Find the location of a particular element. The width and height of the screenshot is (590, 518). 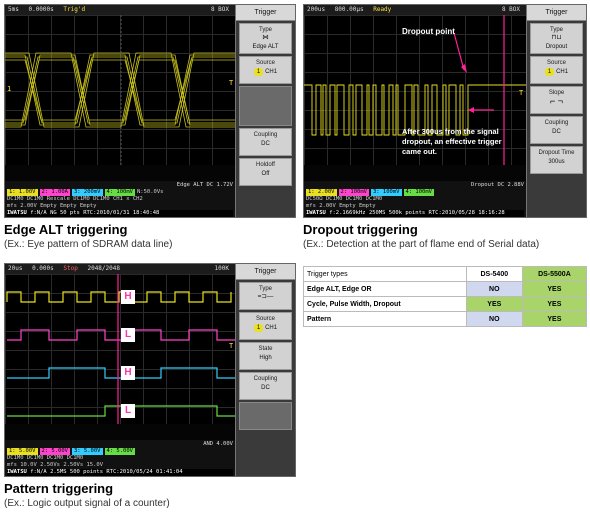

extra-3: Empty is located at coordinates (347, 206).